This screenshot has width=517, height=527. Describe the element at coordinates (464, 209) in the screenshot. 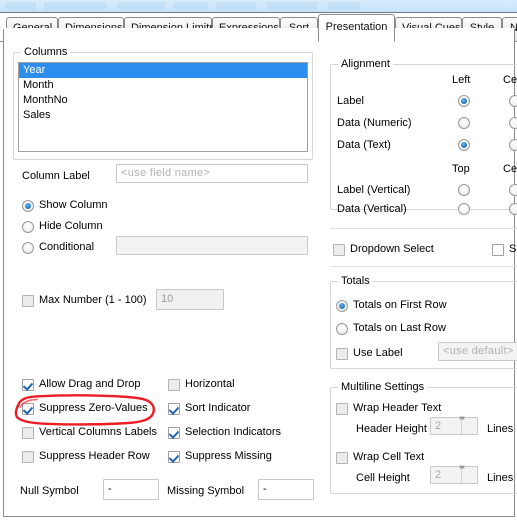

I see `radio-data-vertical-top` at that location.